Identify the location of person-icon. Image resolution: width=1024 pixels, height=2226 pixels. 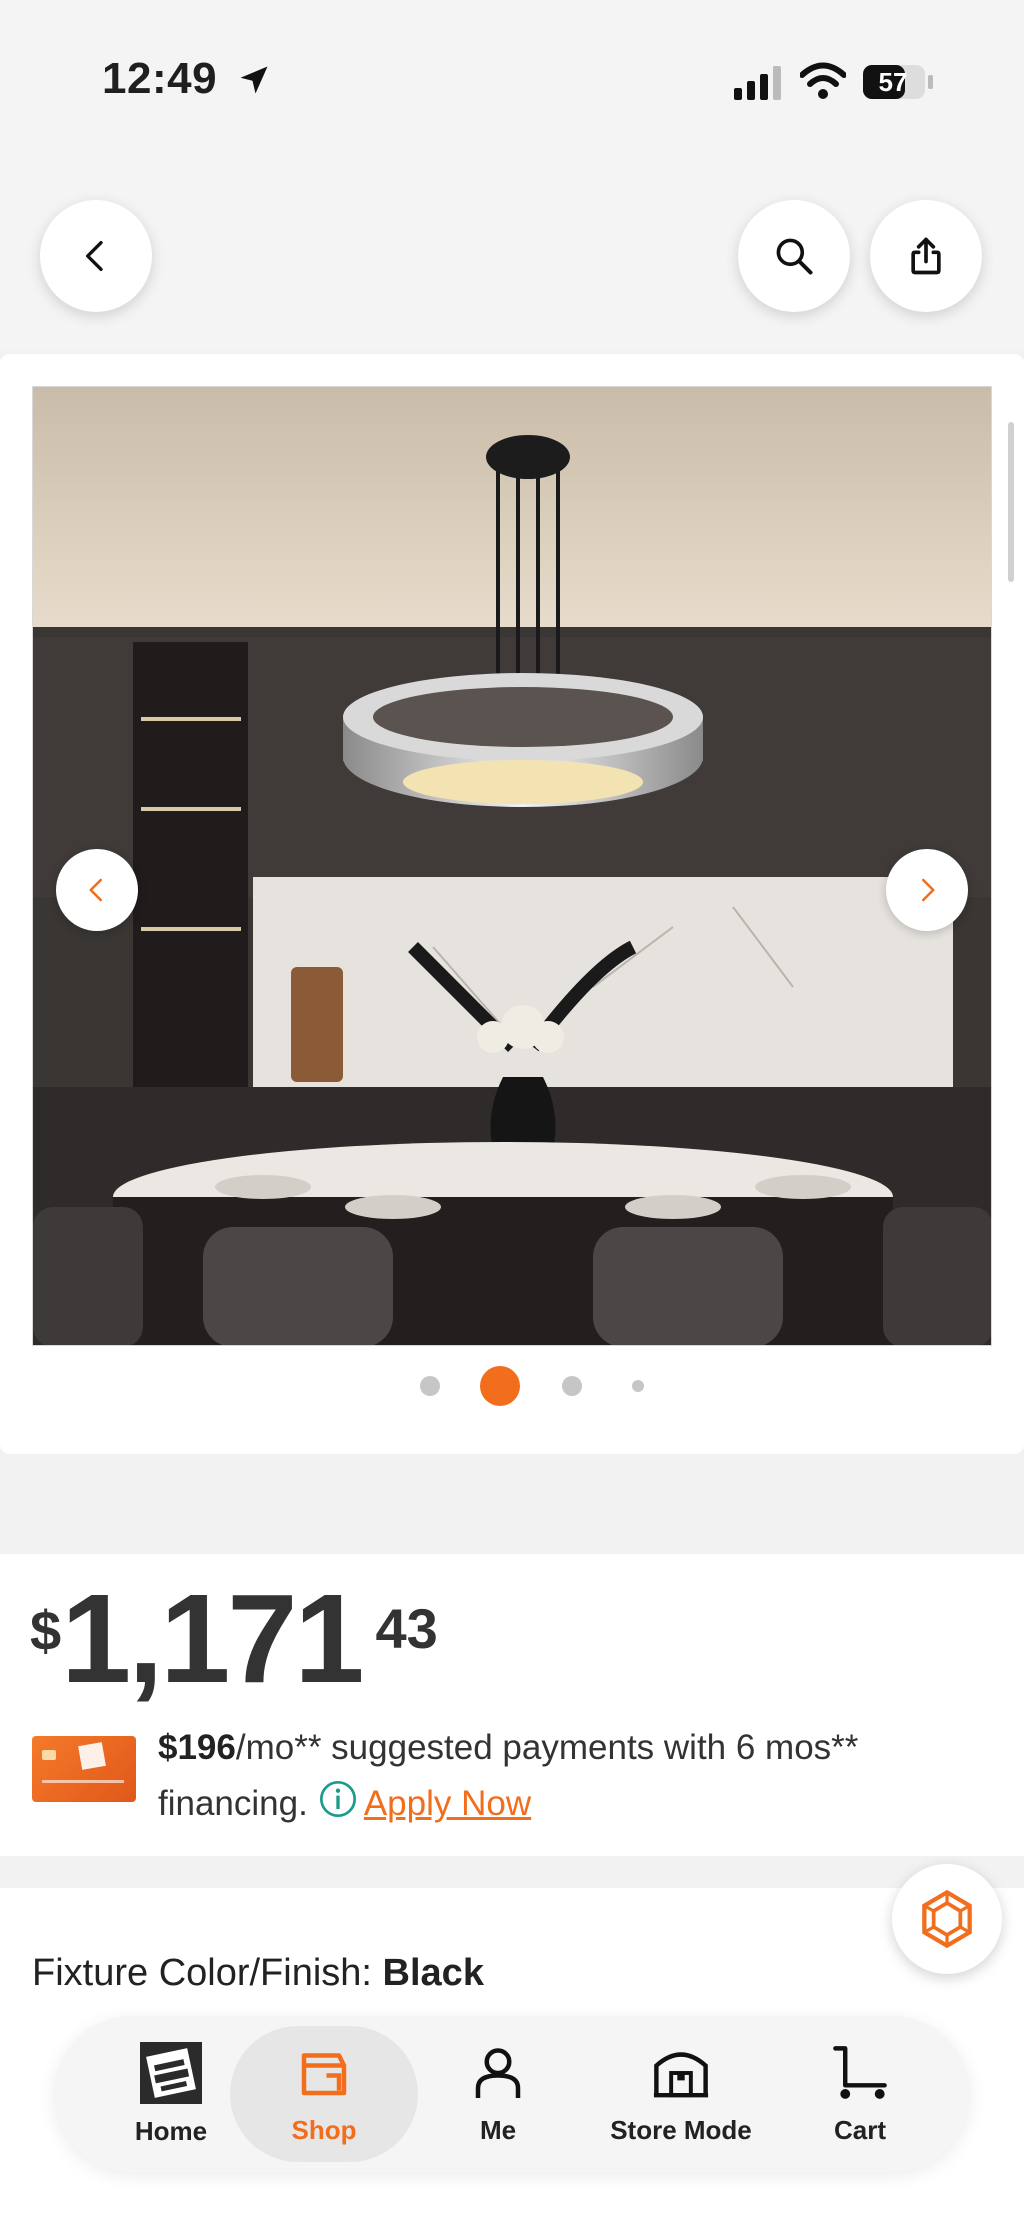
(498, 2072).